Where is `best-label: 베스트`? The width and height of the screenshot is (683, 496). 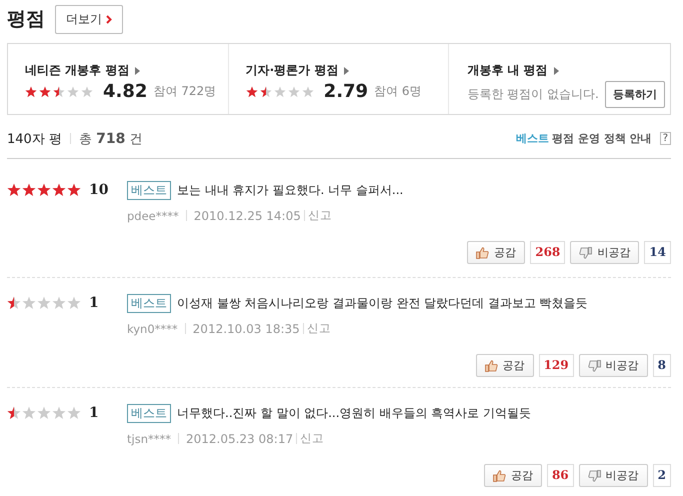
best-label: 베스트 is located at coordinates (533, 138).